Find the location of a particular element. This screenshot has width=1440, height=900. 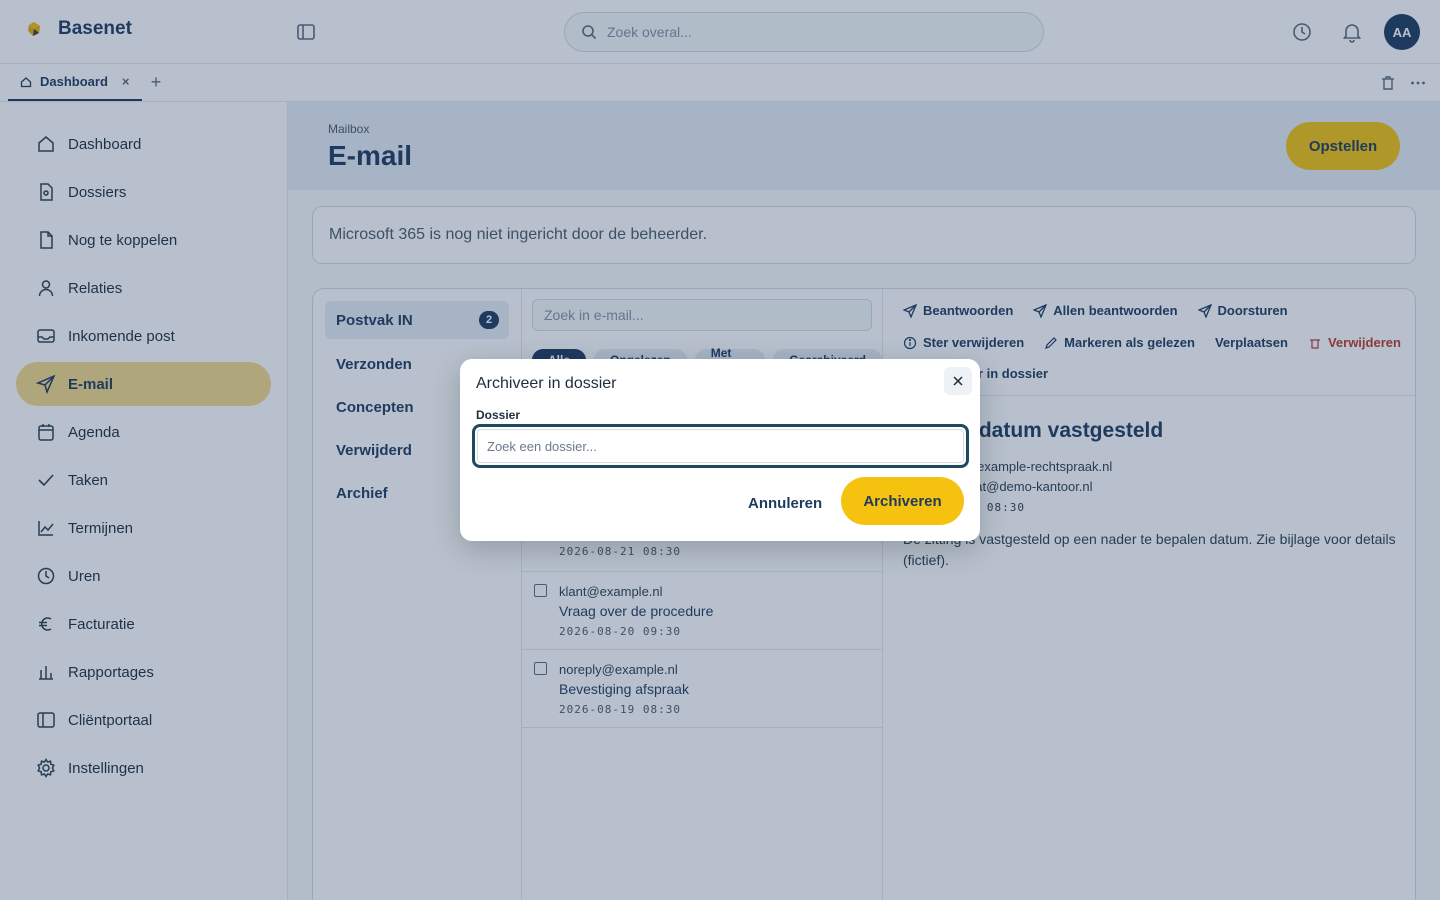

dialog-title: Archiveer in dossier is located at coordinates (546, 383).